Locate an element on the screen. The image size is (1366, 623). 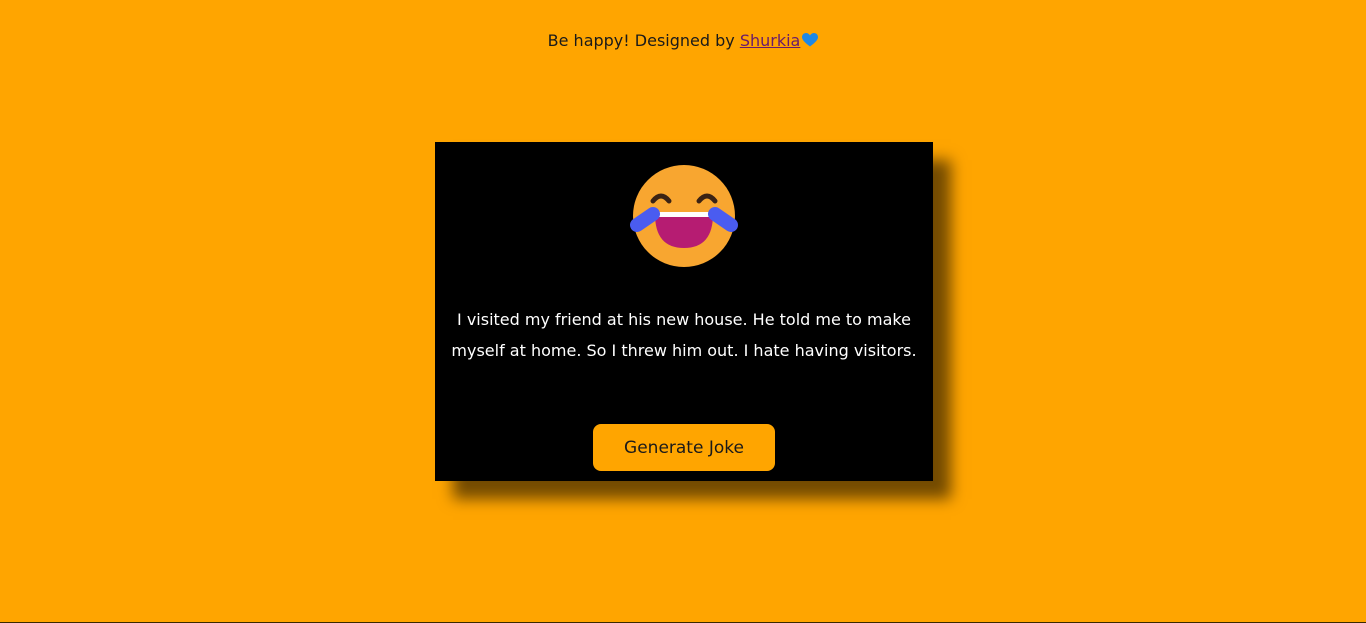
generate-joke-button: Generate Joke is located at coordinates (684, 447).